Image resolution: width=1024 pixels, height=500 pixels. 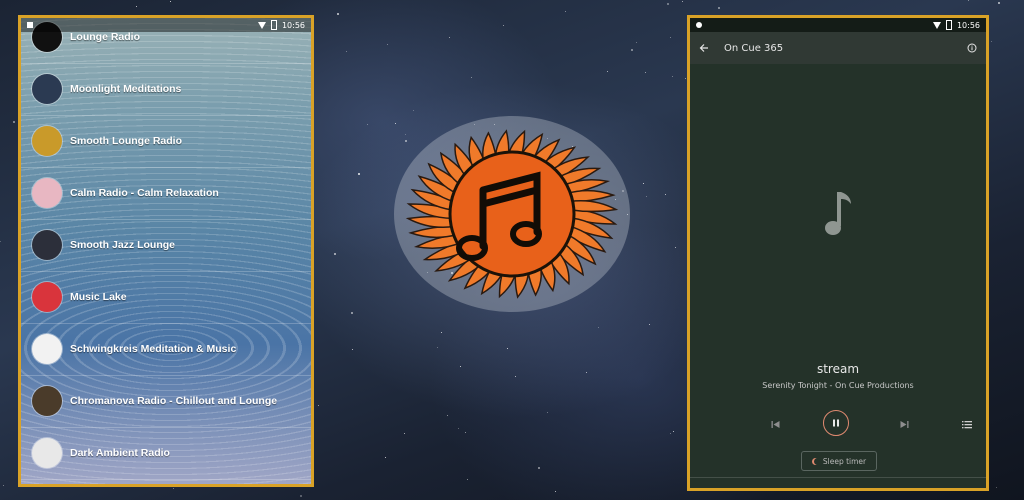 I want to click on station-name: Moonlight Meditations, so click(x=126, y=89).